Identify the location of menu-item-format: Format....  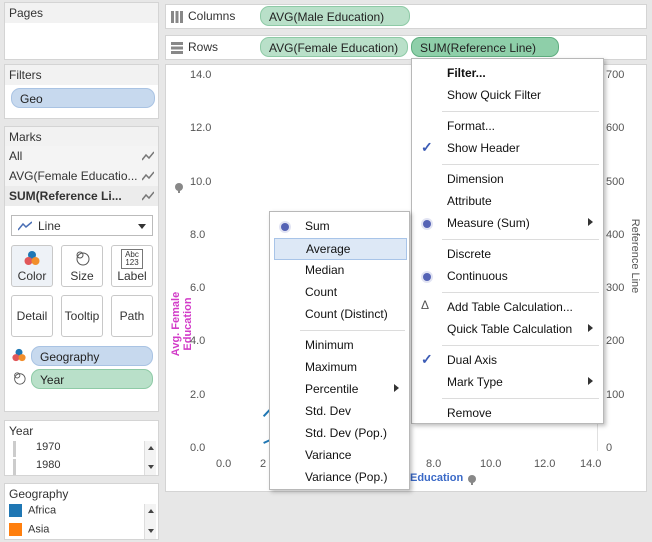
(507, 127).